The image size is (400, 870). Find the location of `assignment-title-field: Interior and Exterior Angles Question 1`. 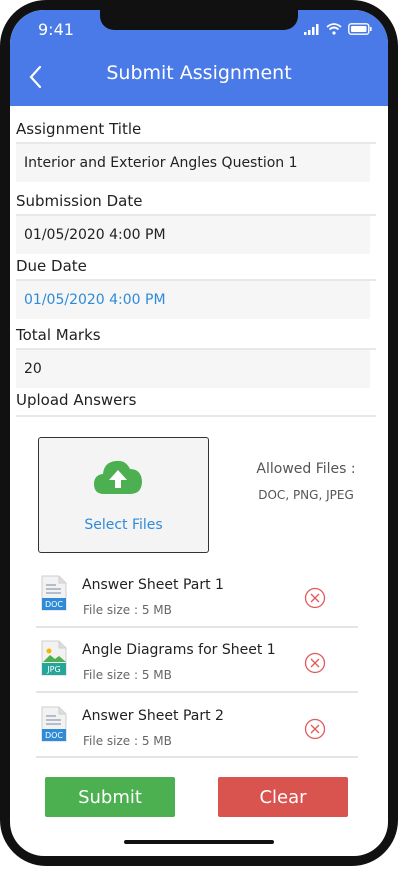

assignment-title-field: Interior and Exterior Angles Question 1 is located at coordinates (193, 163).